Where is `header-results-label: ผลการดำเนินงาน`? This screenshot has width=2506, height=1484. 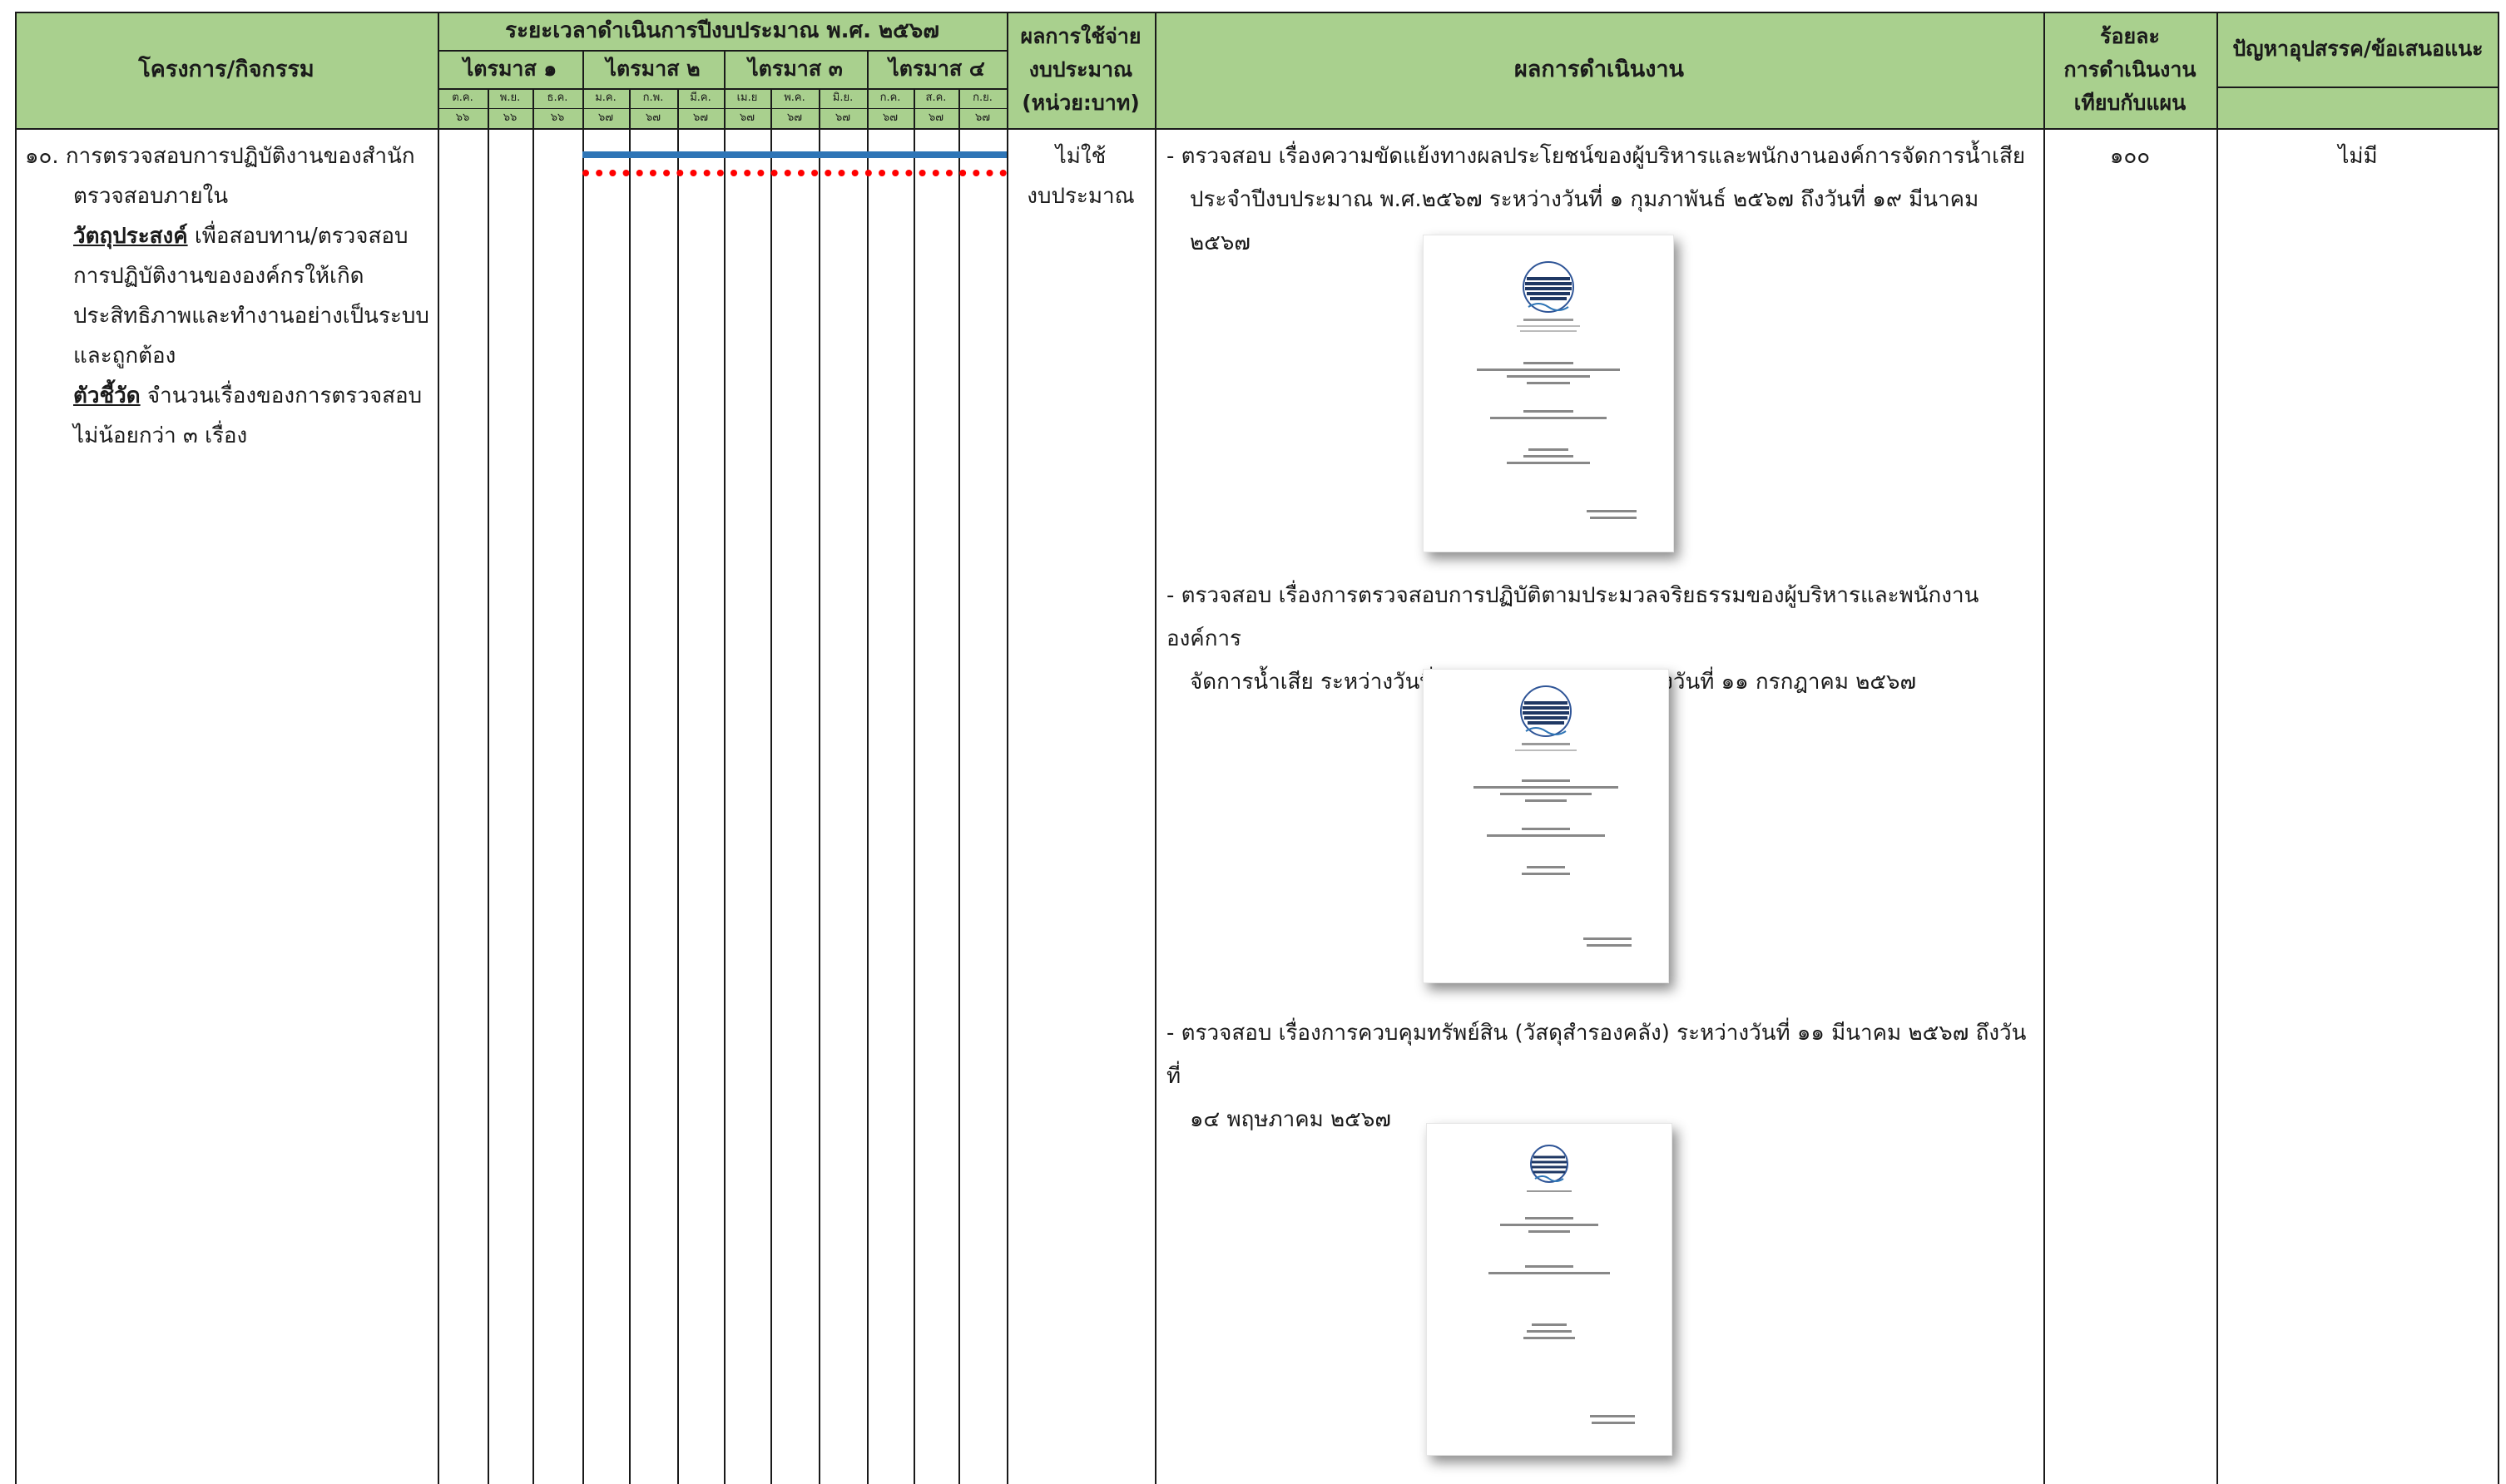
header-results-label: ผลการดำเนินงาน is located at coordinates (1599, 70).